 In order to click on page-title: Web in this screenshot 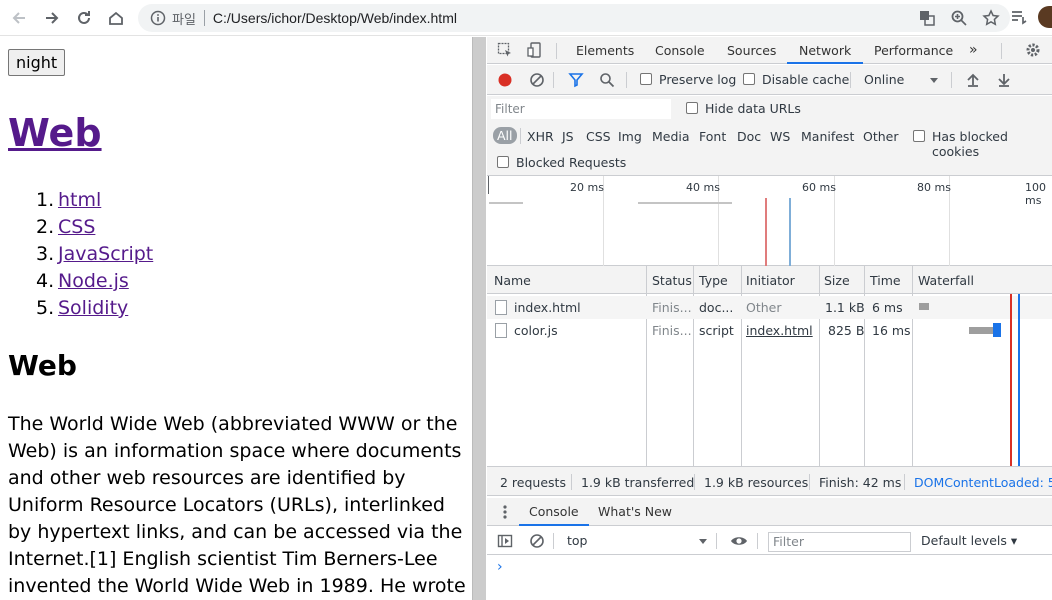, I will do `click(55, 133)`.